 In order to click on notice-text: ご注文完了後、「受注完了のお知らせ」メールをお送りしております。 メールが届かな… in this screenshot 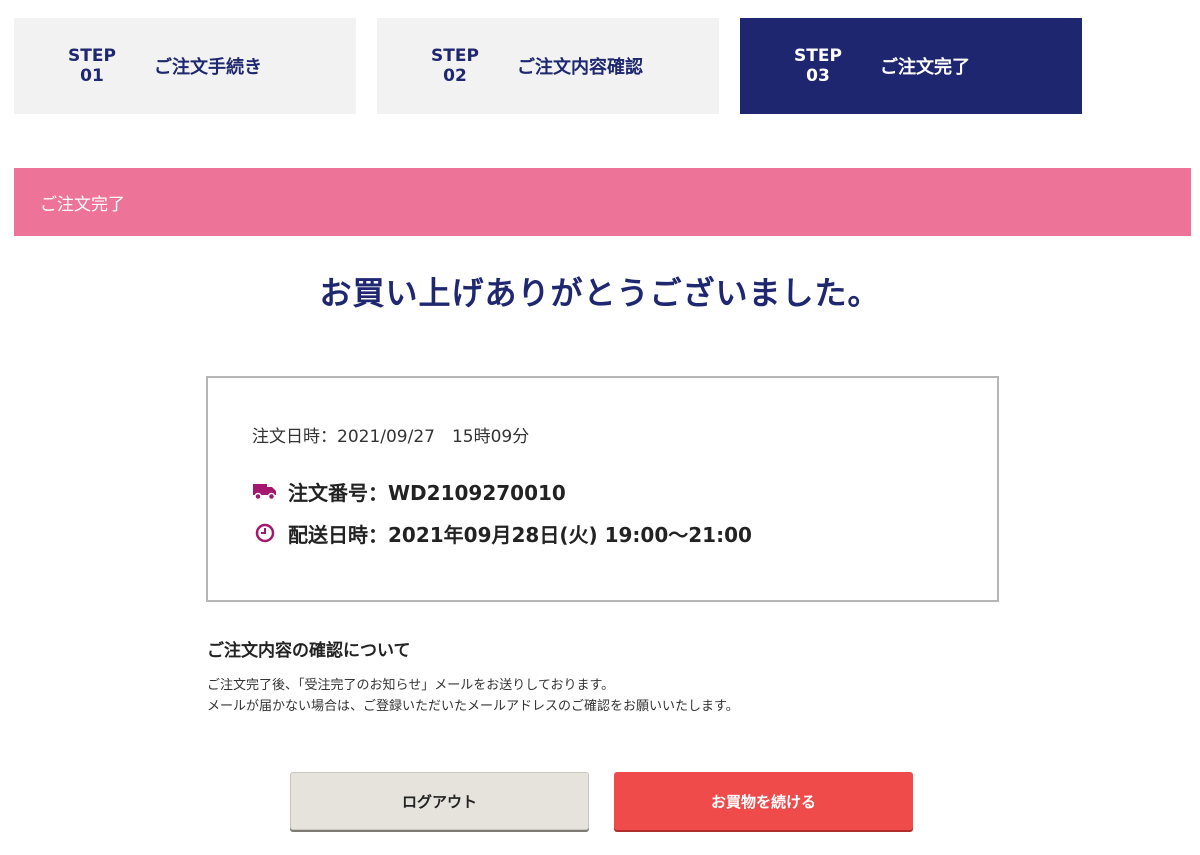, I will do `click(607, 696)`.